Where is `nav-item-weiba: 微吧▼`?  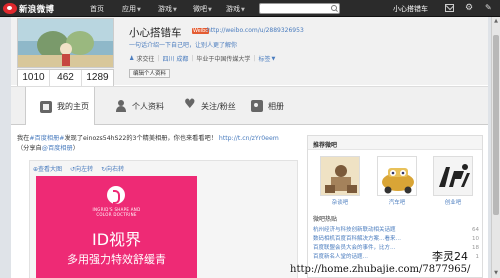
nav-item-weiba: 微吧▼ is located at coordinates (202, 9).